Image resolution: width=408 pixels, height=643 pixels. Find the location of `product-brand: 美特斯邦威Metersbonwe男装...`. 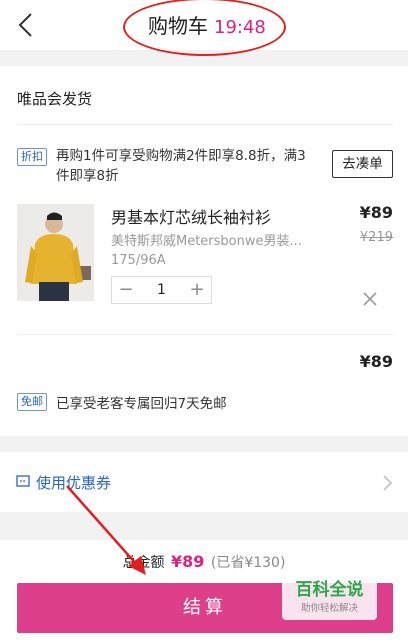

product-brand: 美特斯邦威Metersbonwe男装... is located at coordinates (206, 241).